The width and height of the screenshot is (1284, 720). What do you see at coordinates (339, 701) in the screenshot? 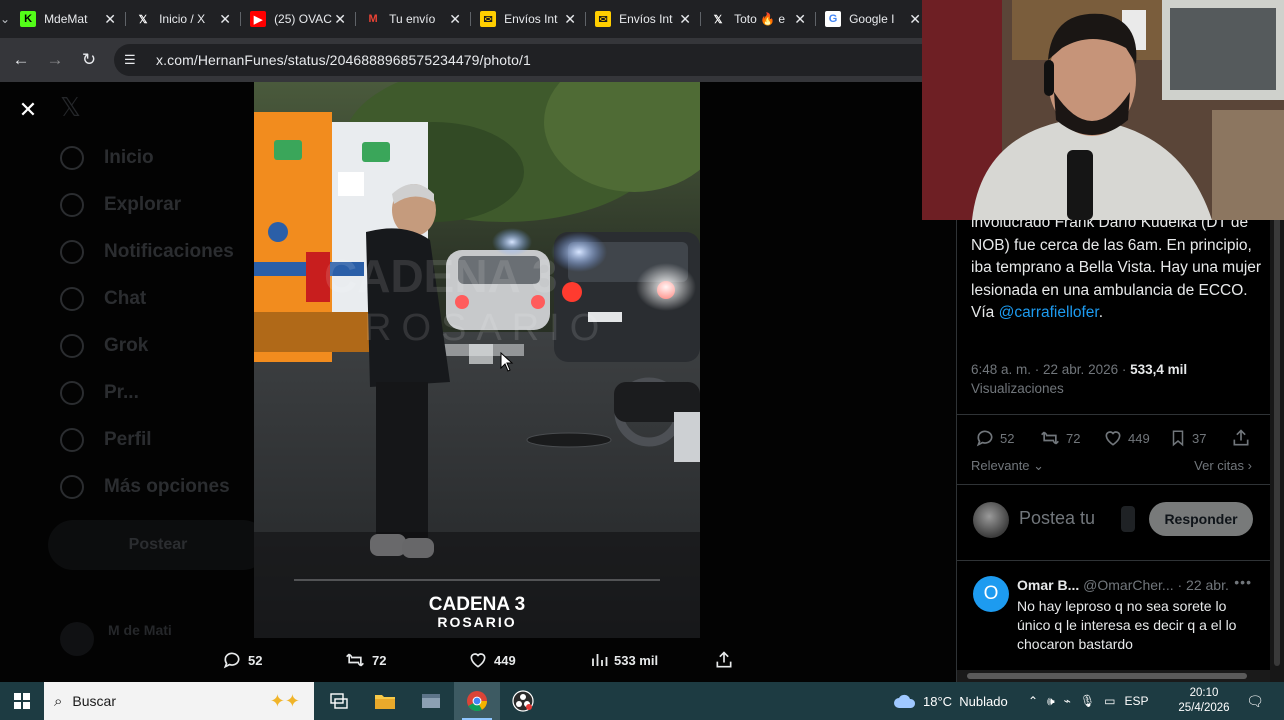
I see `task-view-icon` at bounding box center [339, 701].